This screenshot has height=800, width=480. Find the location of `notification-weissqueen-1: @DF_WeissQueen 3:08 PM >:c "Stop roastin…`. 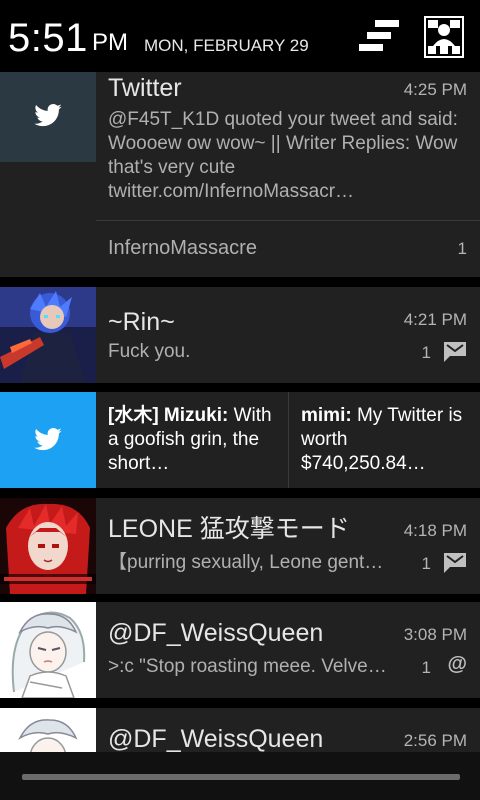

notification-weissqueen-1: @DF_WeissQueen 3:08 PM >:c "Stop roastin… is located at coordinates (240, 650).